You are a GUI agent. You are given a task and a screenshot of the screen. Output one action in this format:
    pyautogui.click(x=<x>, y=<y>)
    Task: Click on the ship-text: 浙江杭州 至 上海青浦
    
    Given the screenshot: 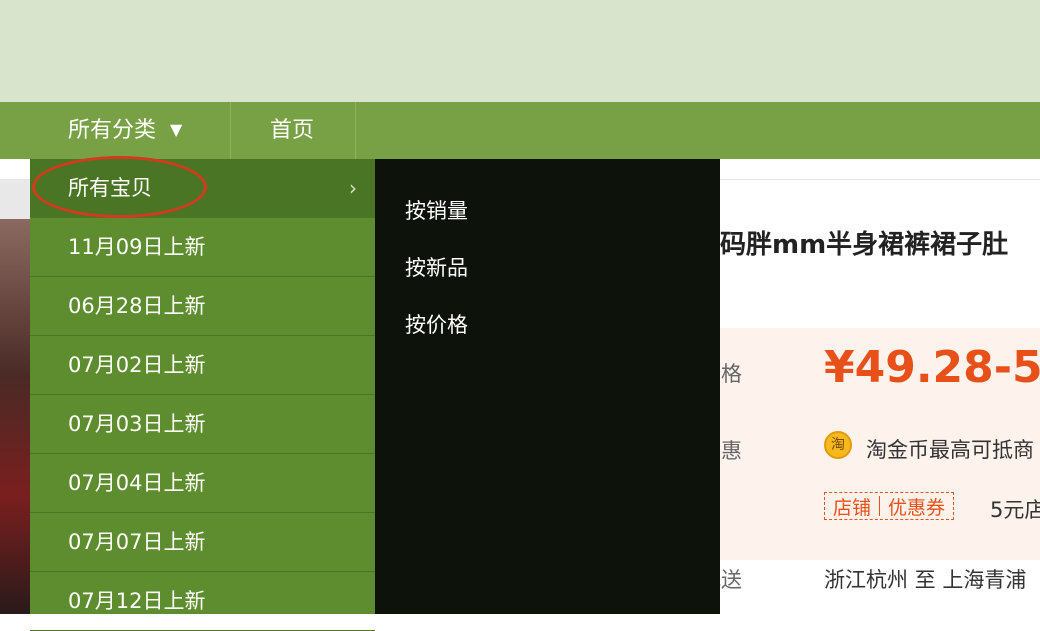 What is the action you would take?
    pyautogui.click(x=925, y=579)
    